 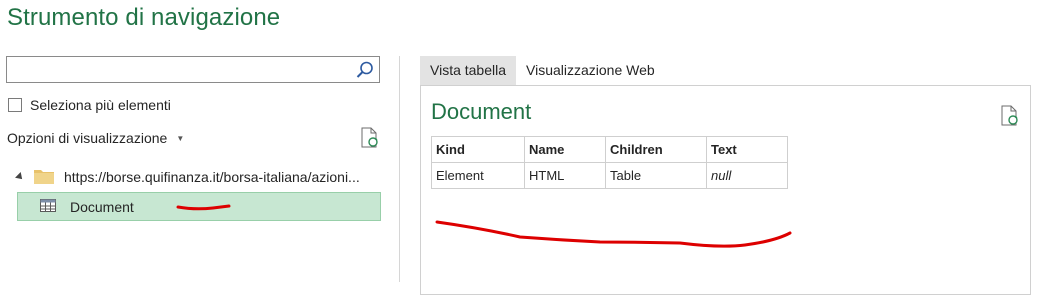 I want to click on multi-select-checkbox, so click(x=15, y=105).